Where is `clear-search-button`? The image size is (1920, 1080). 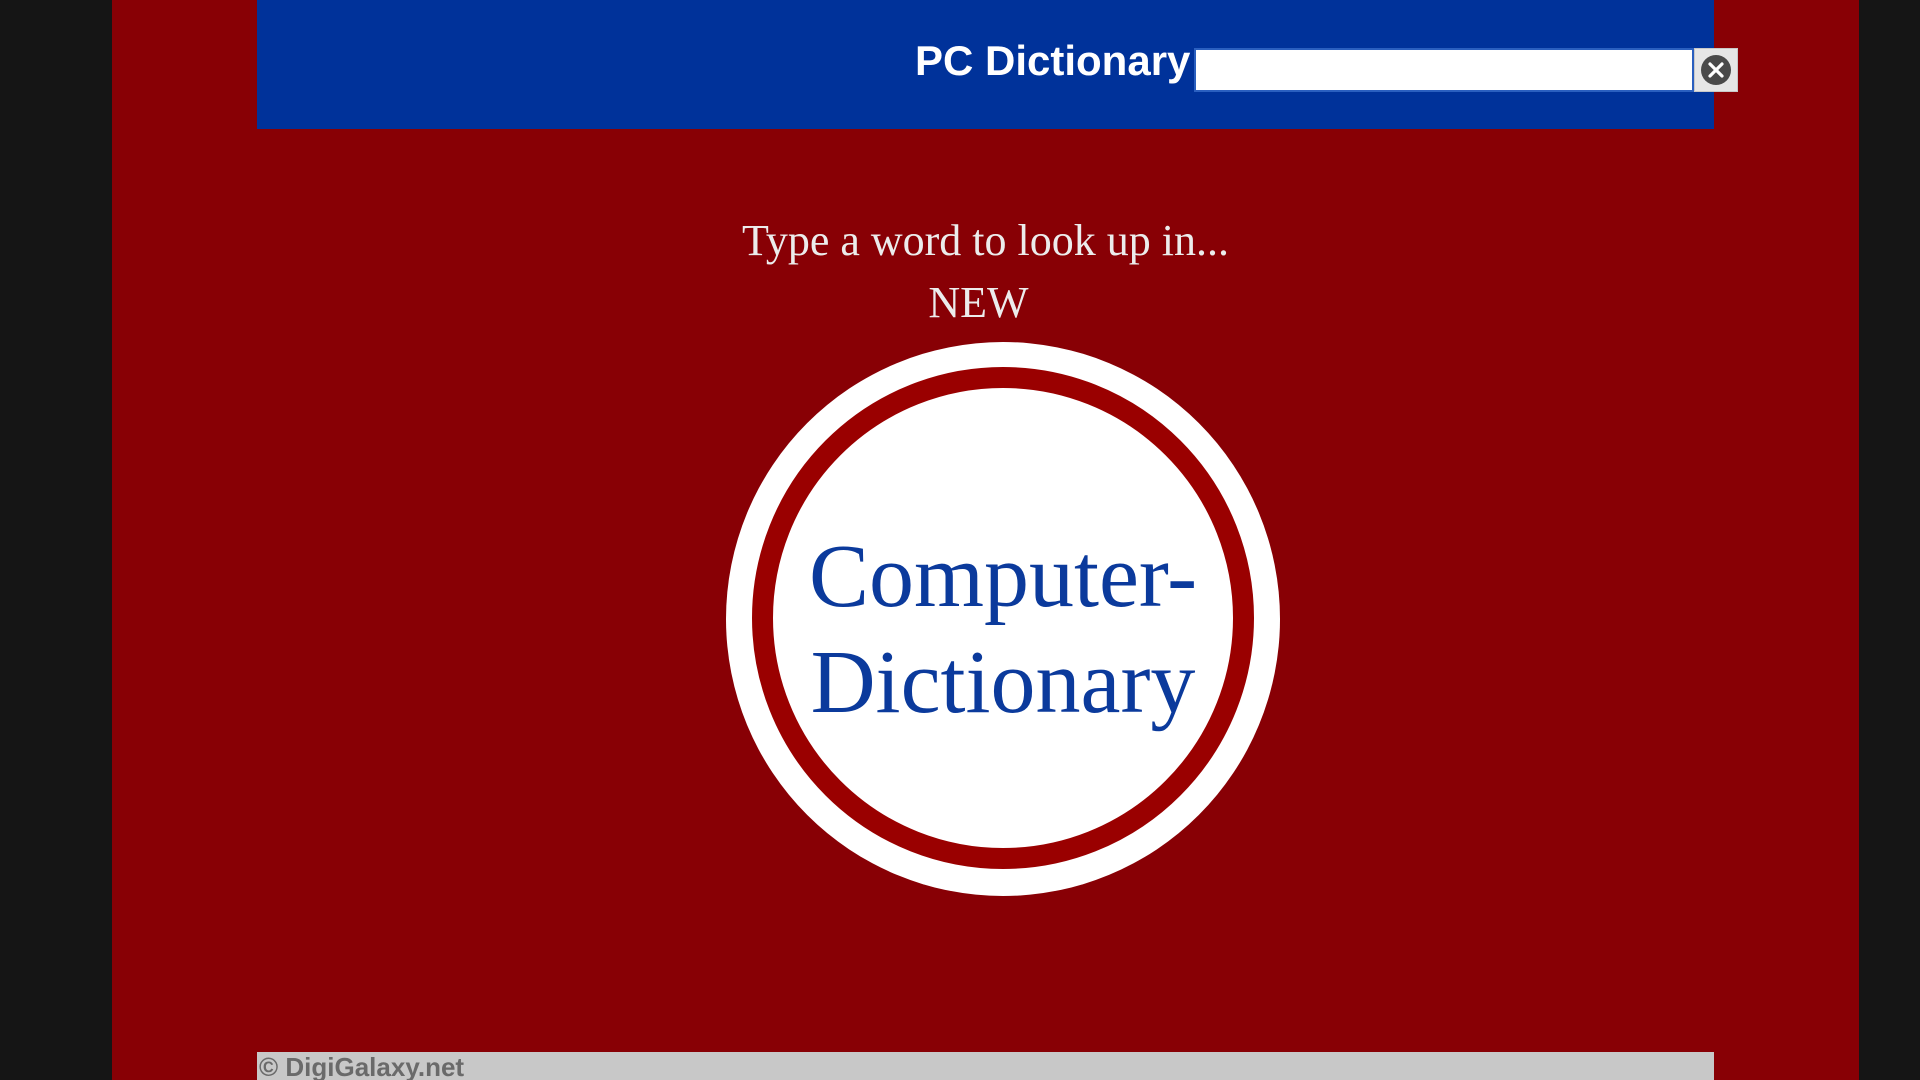 clear-search-button is located at coordinates (1716, 70).